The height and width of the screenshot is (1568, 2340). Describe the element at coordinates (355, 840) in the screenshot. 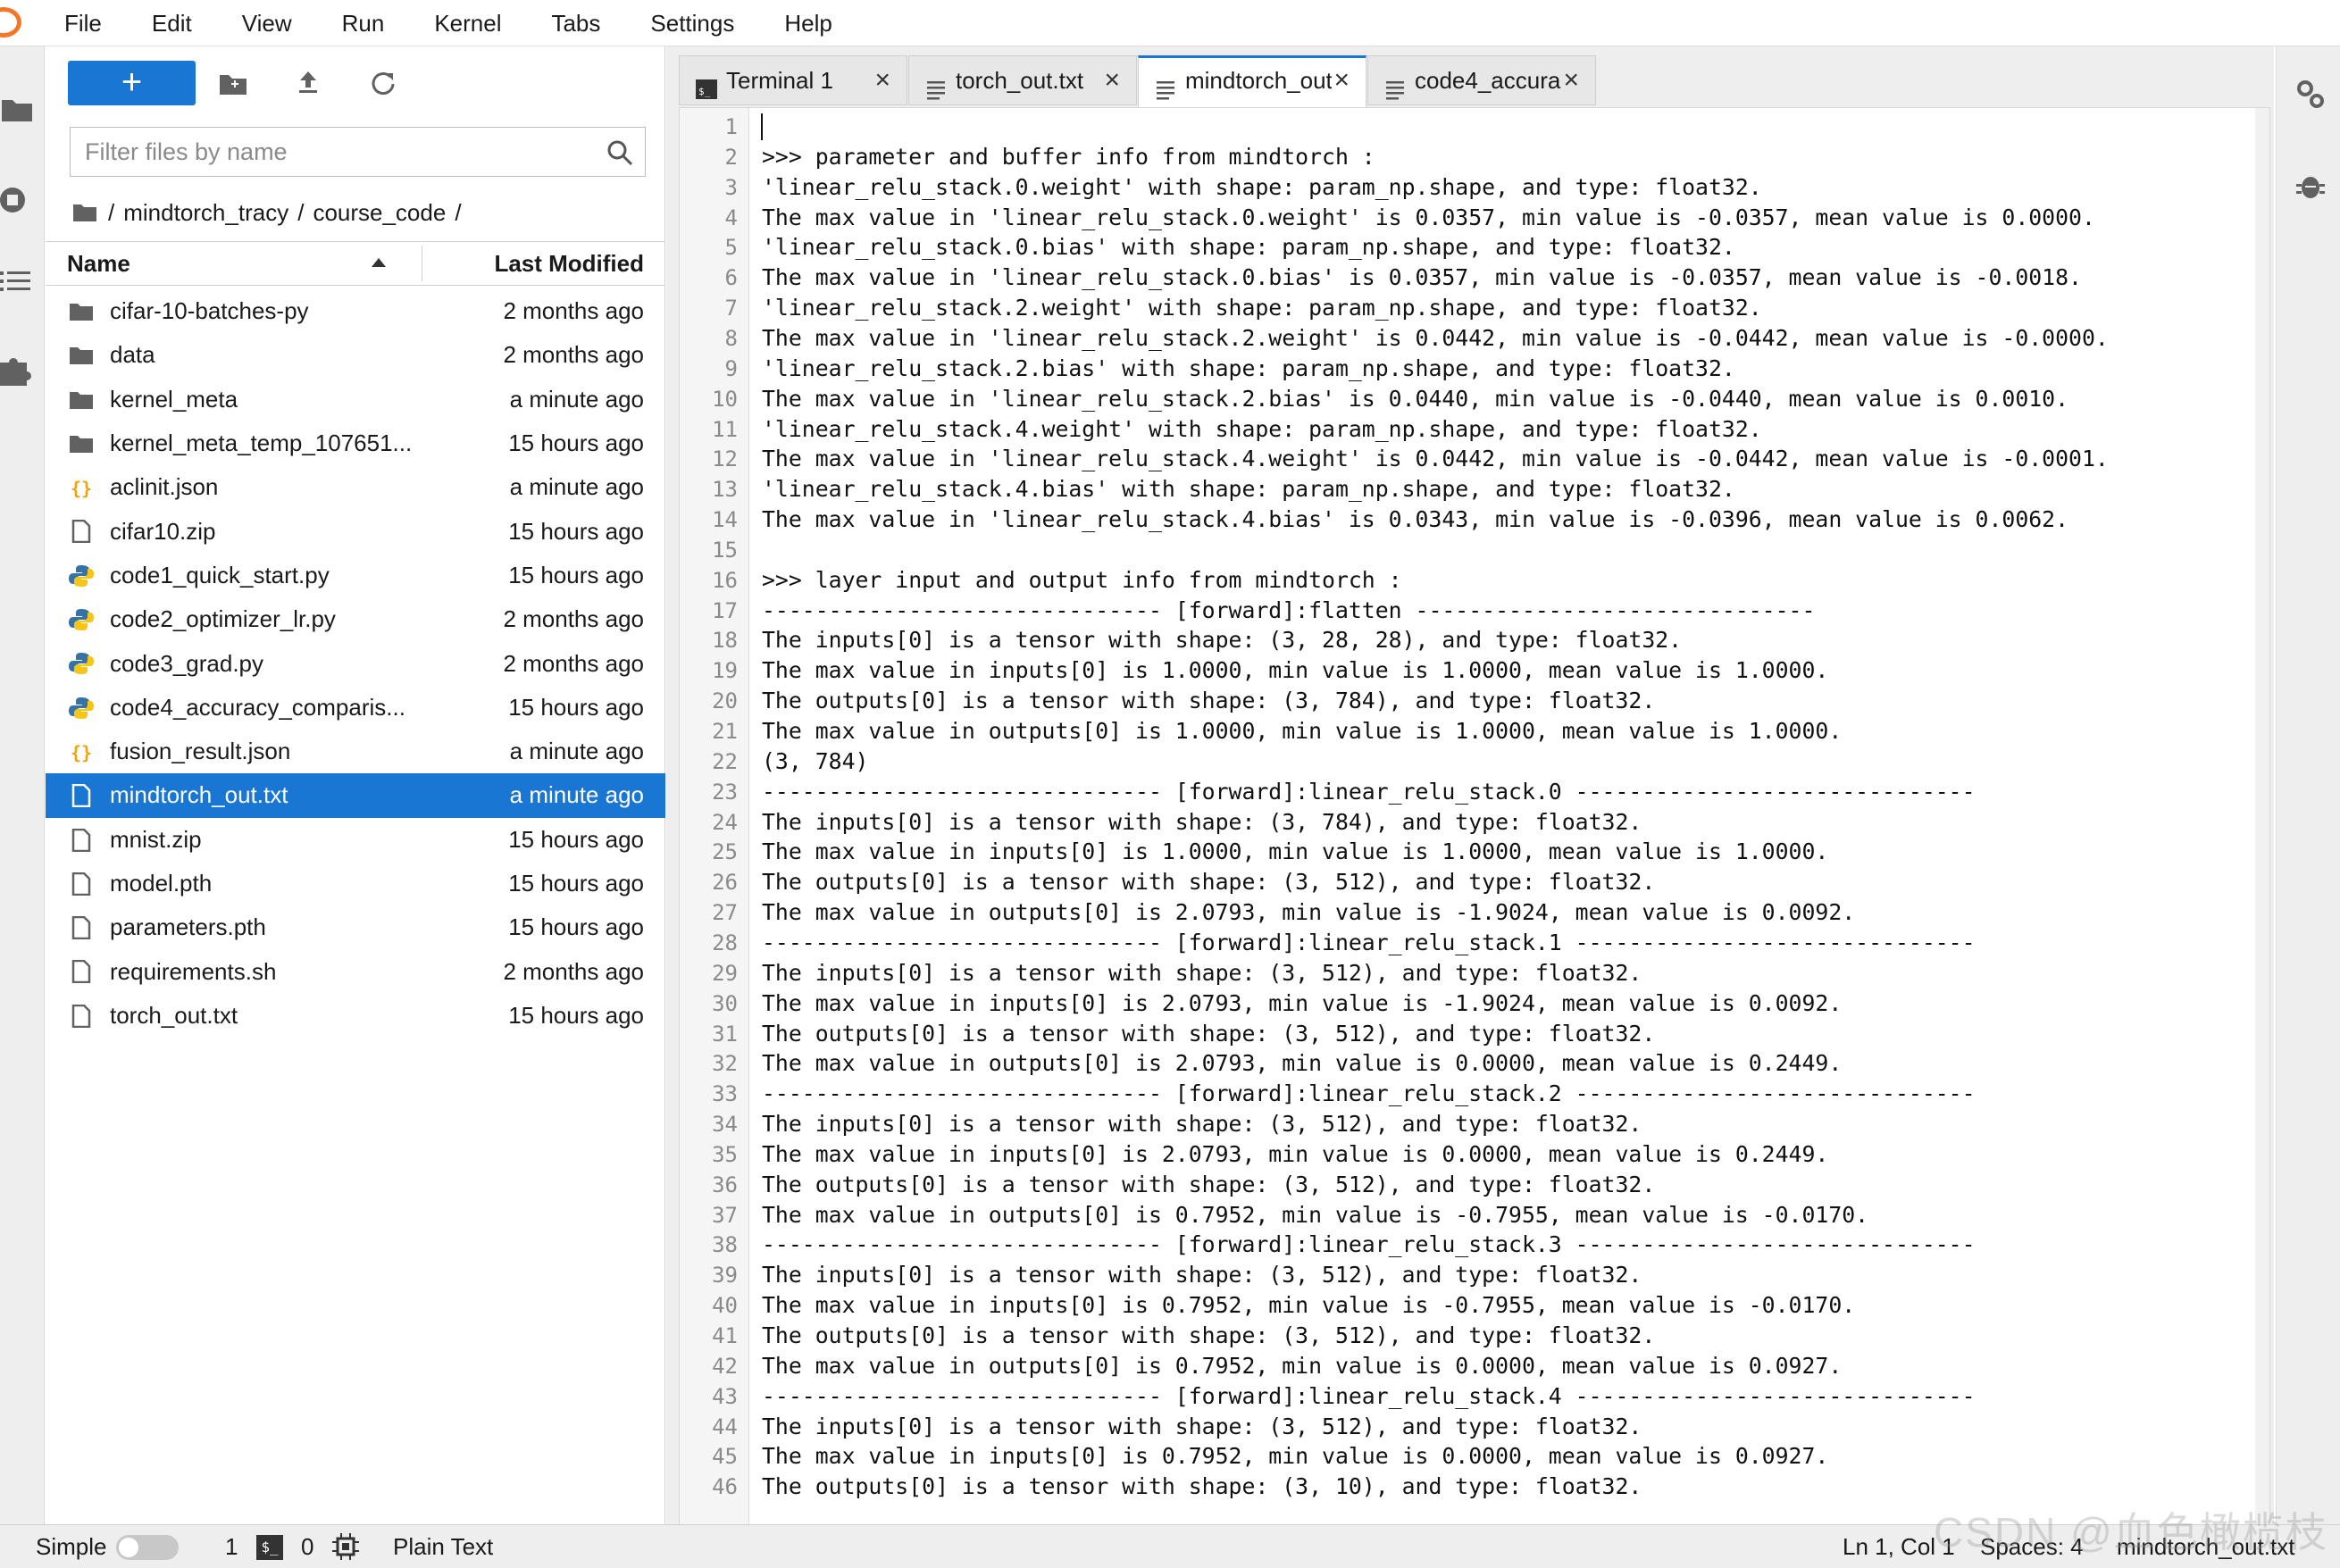

I see `file-row: mnist.zip 15 hours ago` at that location.